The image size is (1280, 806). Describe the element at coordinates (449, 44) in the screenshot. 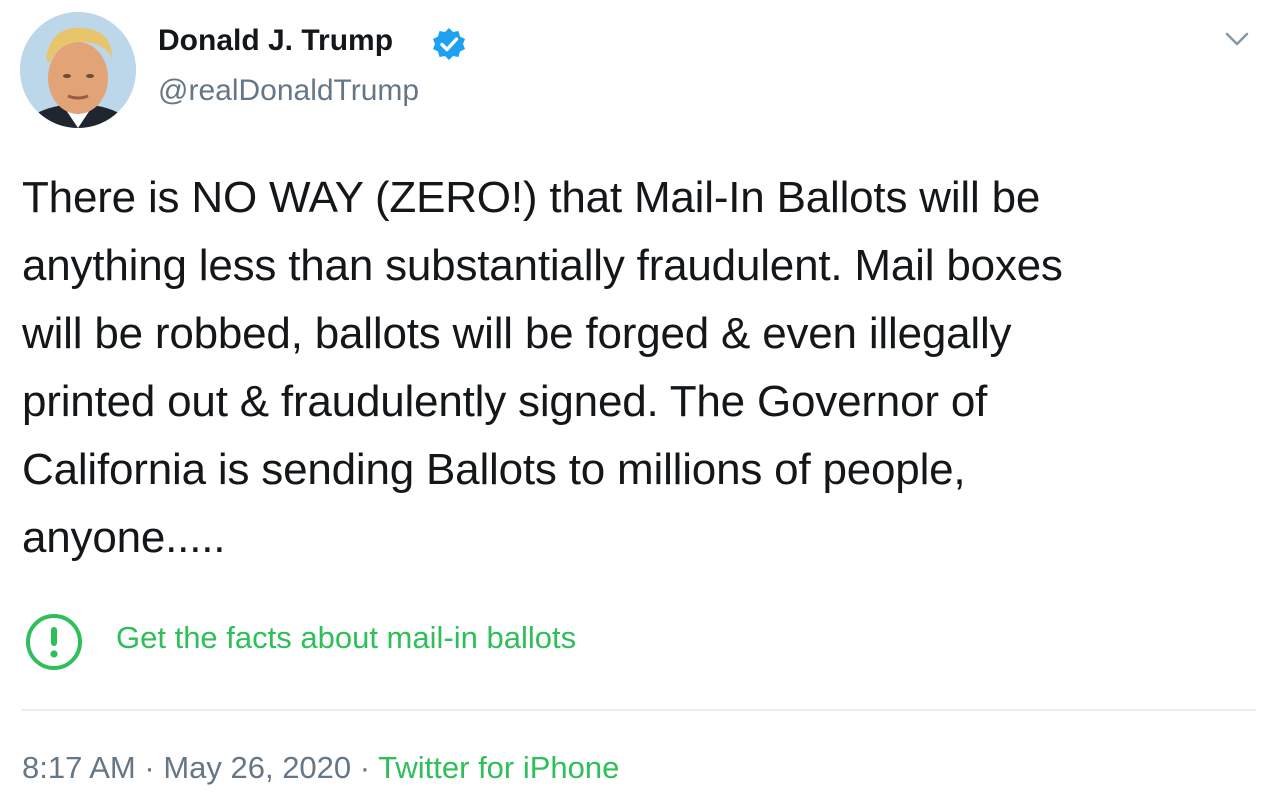

I see `verified-badge-icon` at that location.